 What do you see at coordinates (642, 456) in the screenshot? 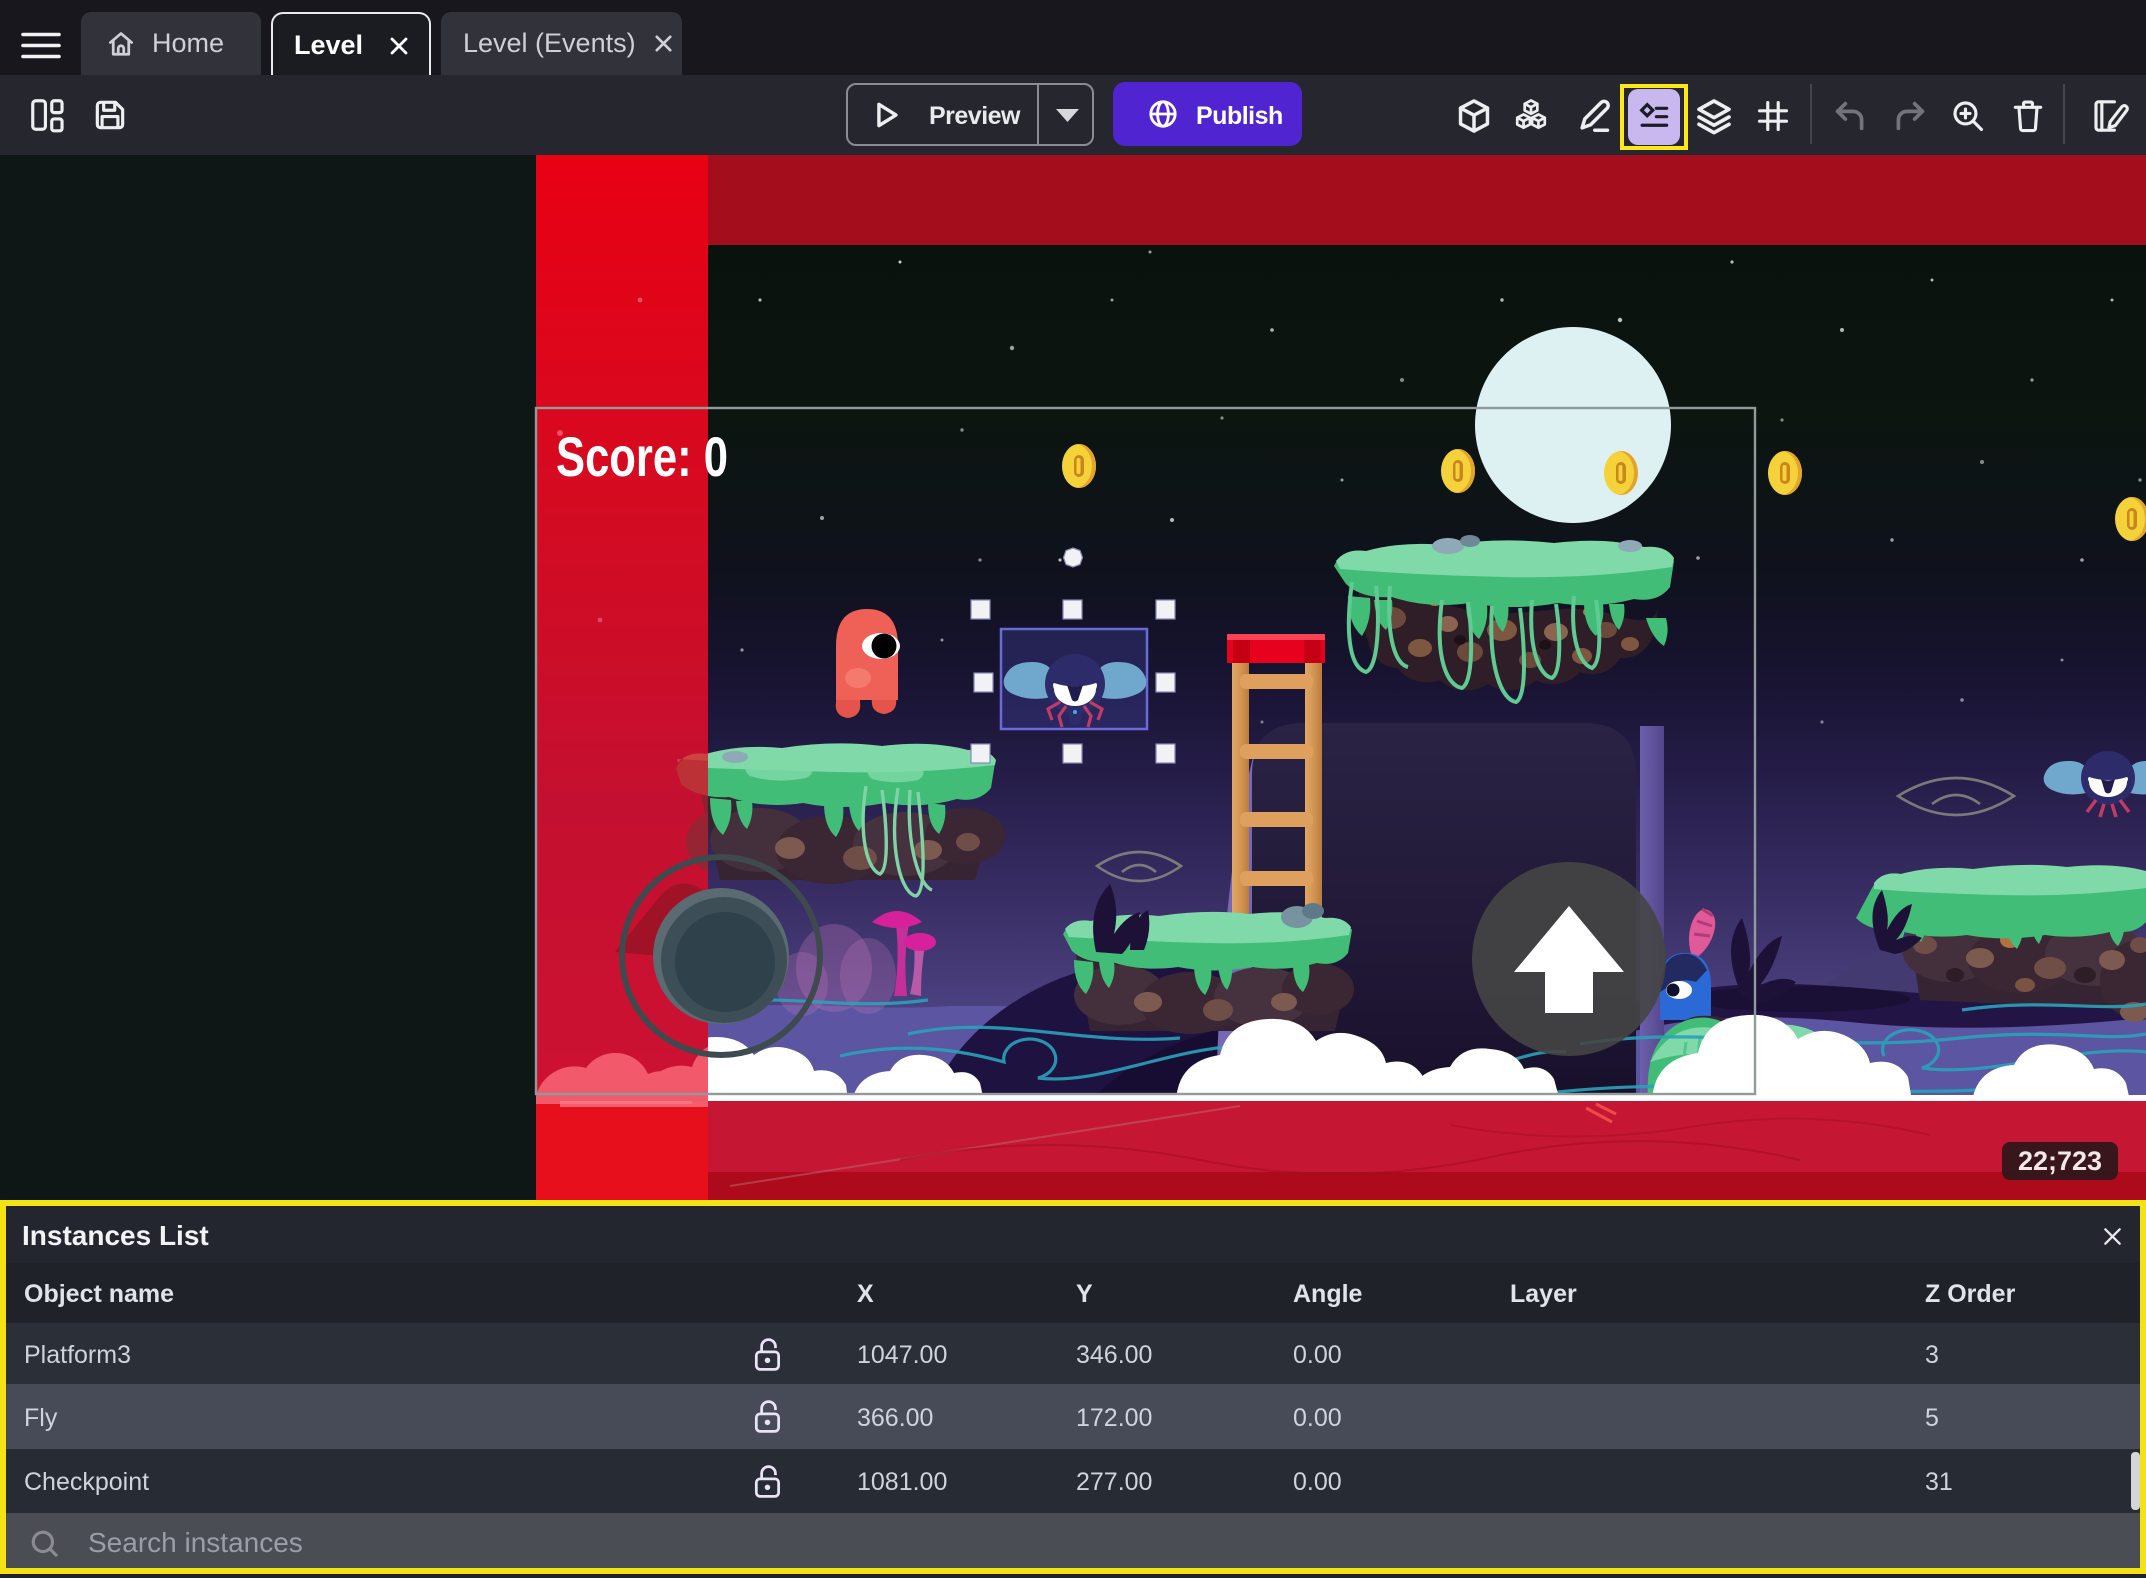
I see `svg-text: Score: 0` at bounding box center [642, 456].